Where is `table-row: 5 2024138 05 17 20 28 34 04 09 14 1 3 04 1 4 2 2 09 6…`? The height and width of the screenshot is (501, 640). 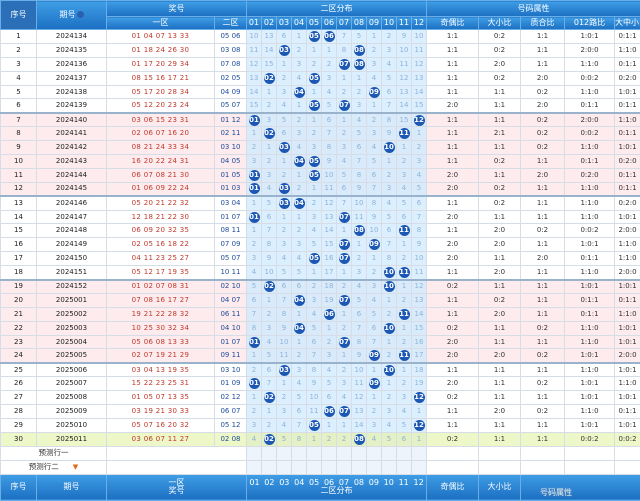
table-row: 5 2024138 05 17 20 28 34 04 09 14 1 3 04 1 4 2 2 09 6… is located at coordinates (320, 92).